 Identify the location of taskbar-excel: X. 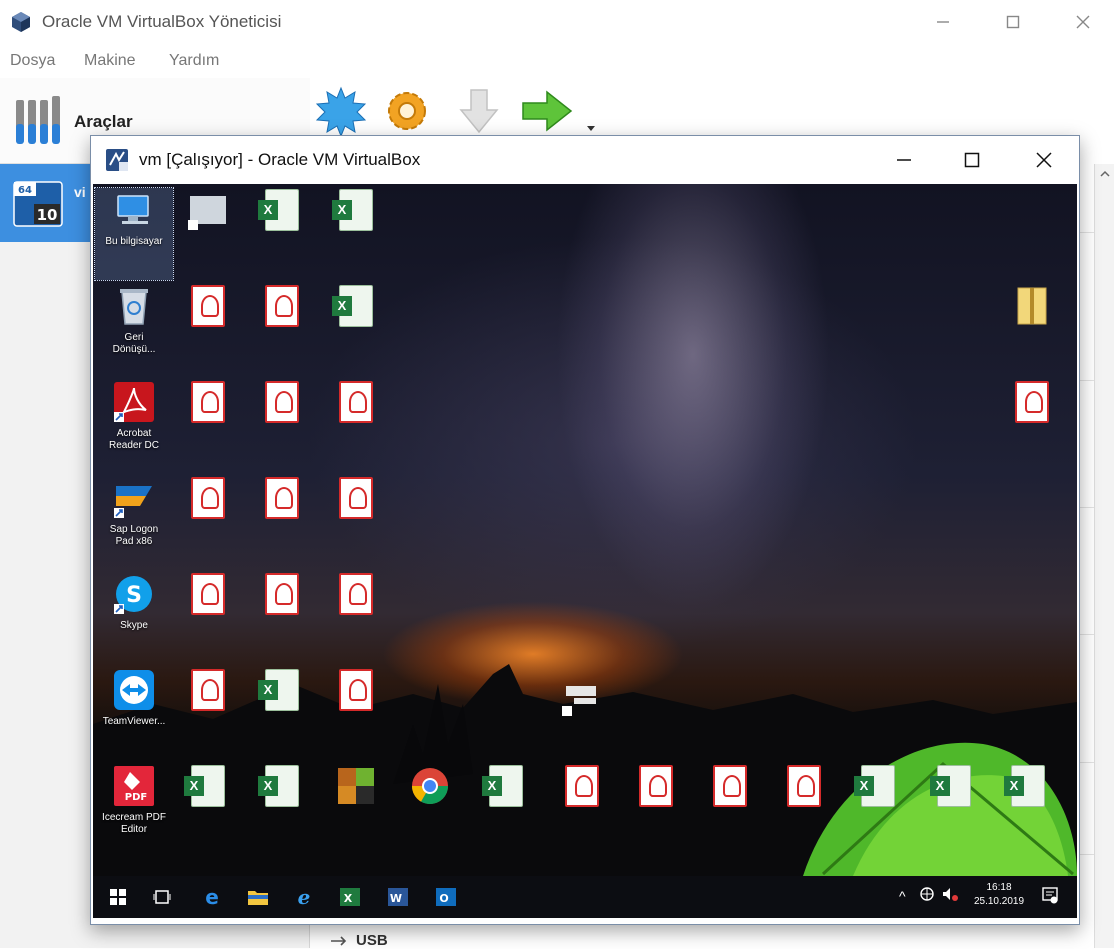
(350, 897).